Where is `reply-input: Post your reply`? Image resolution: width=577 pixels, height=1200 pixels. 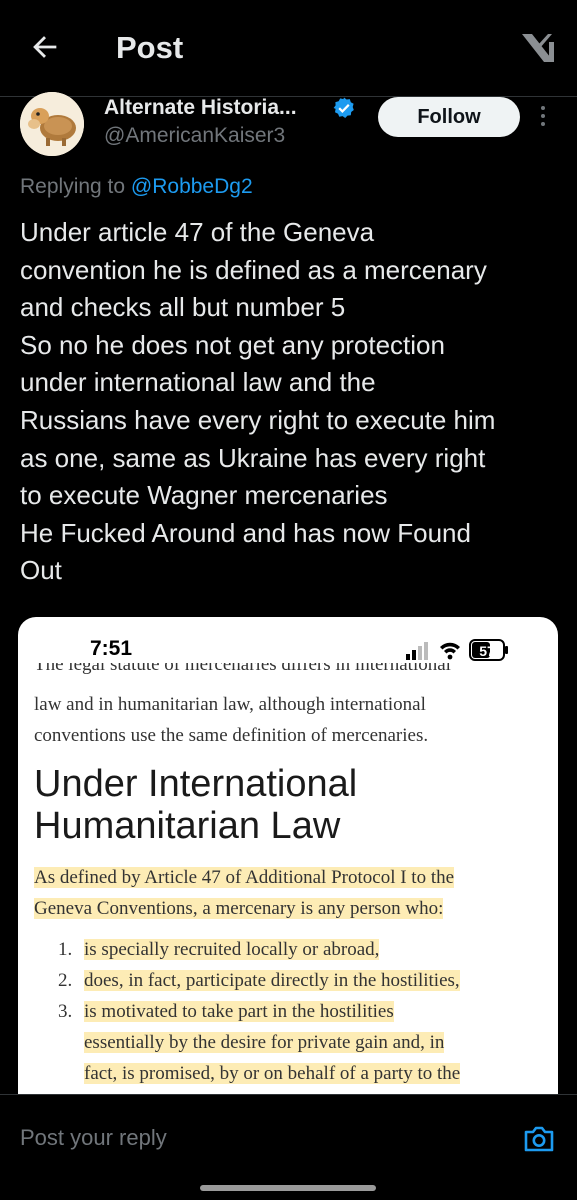 reply-input: Post your reply is located at coordinates (93, 1138).